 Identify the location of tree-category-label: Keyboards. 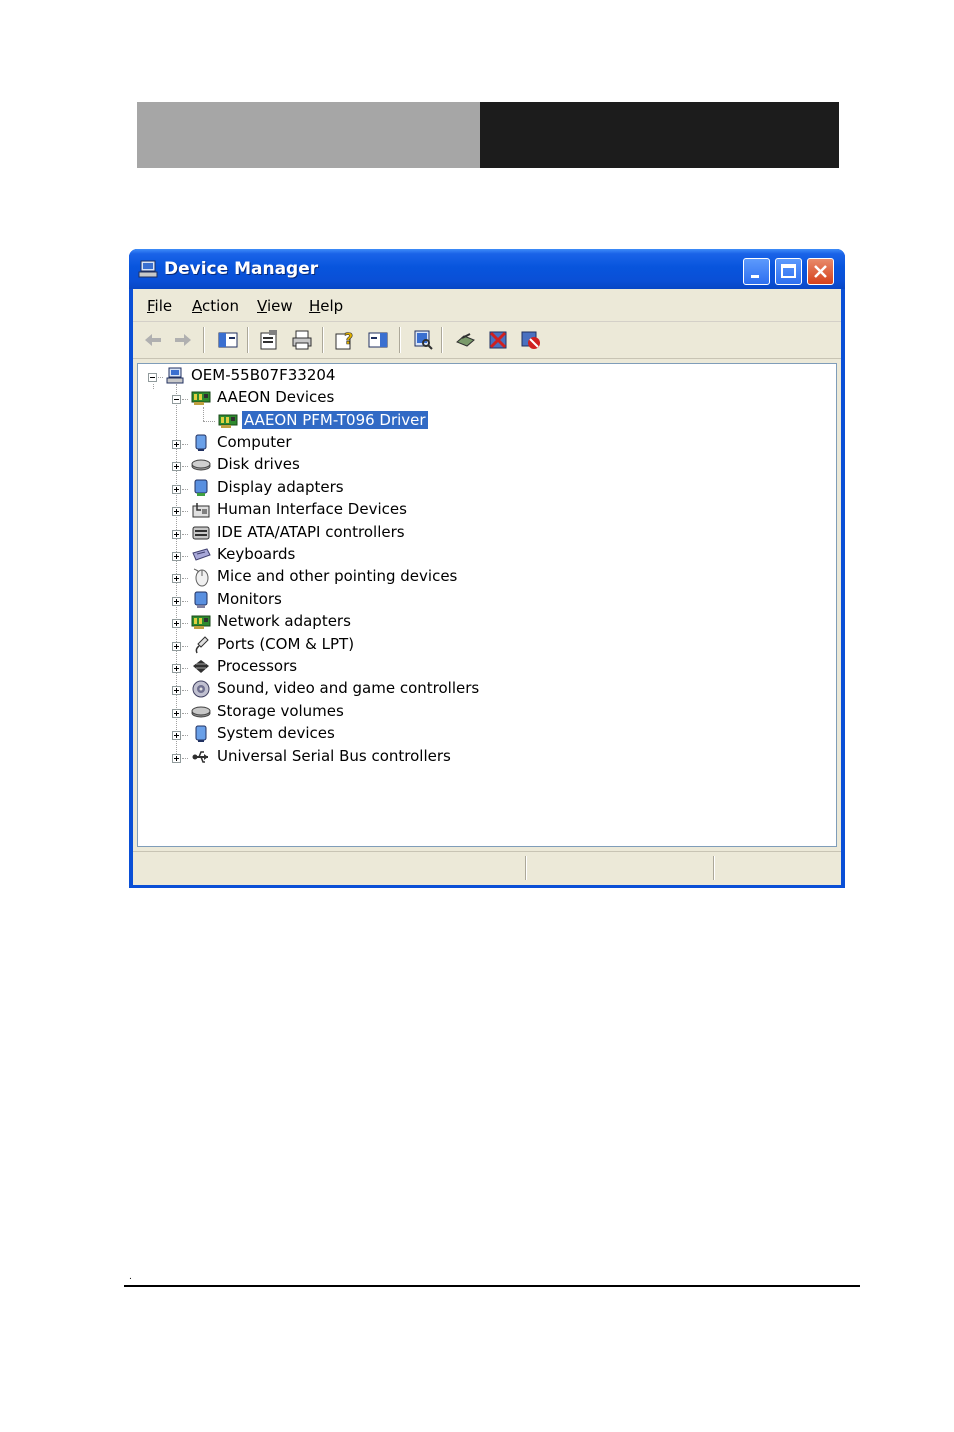
(256, 554).